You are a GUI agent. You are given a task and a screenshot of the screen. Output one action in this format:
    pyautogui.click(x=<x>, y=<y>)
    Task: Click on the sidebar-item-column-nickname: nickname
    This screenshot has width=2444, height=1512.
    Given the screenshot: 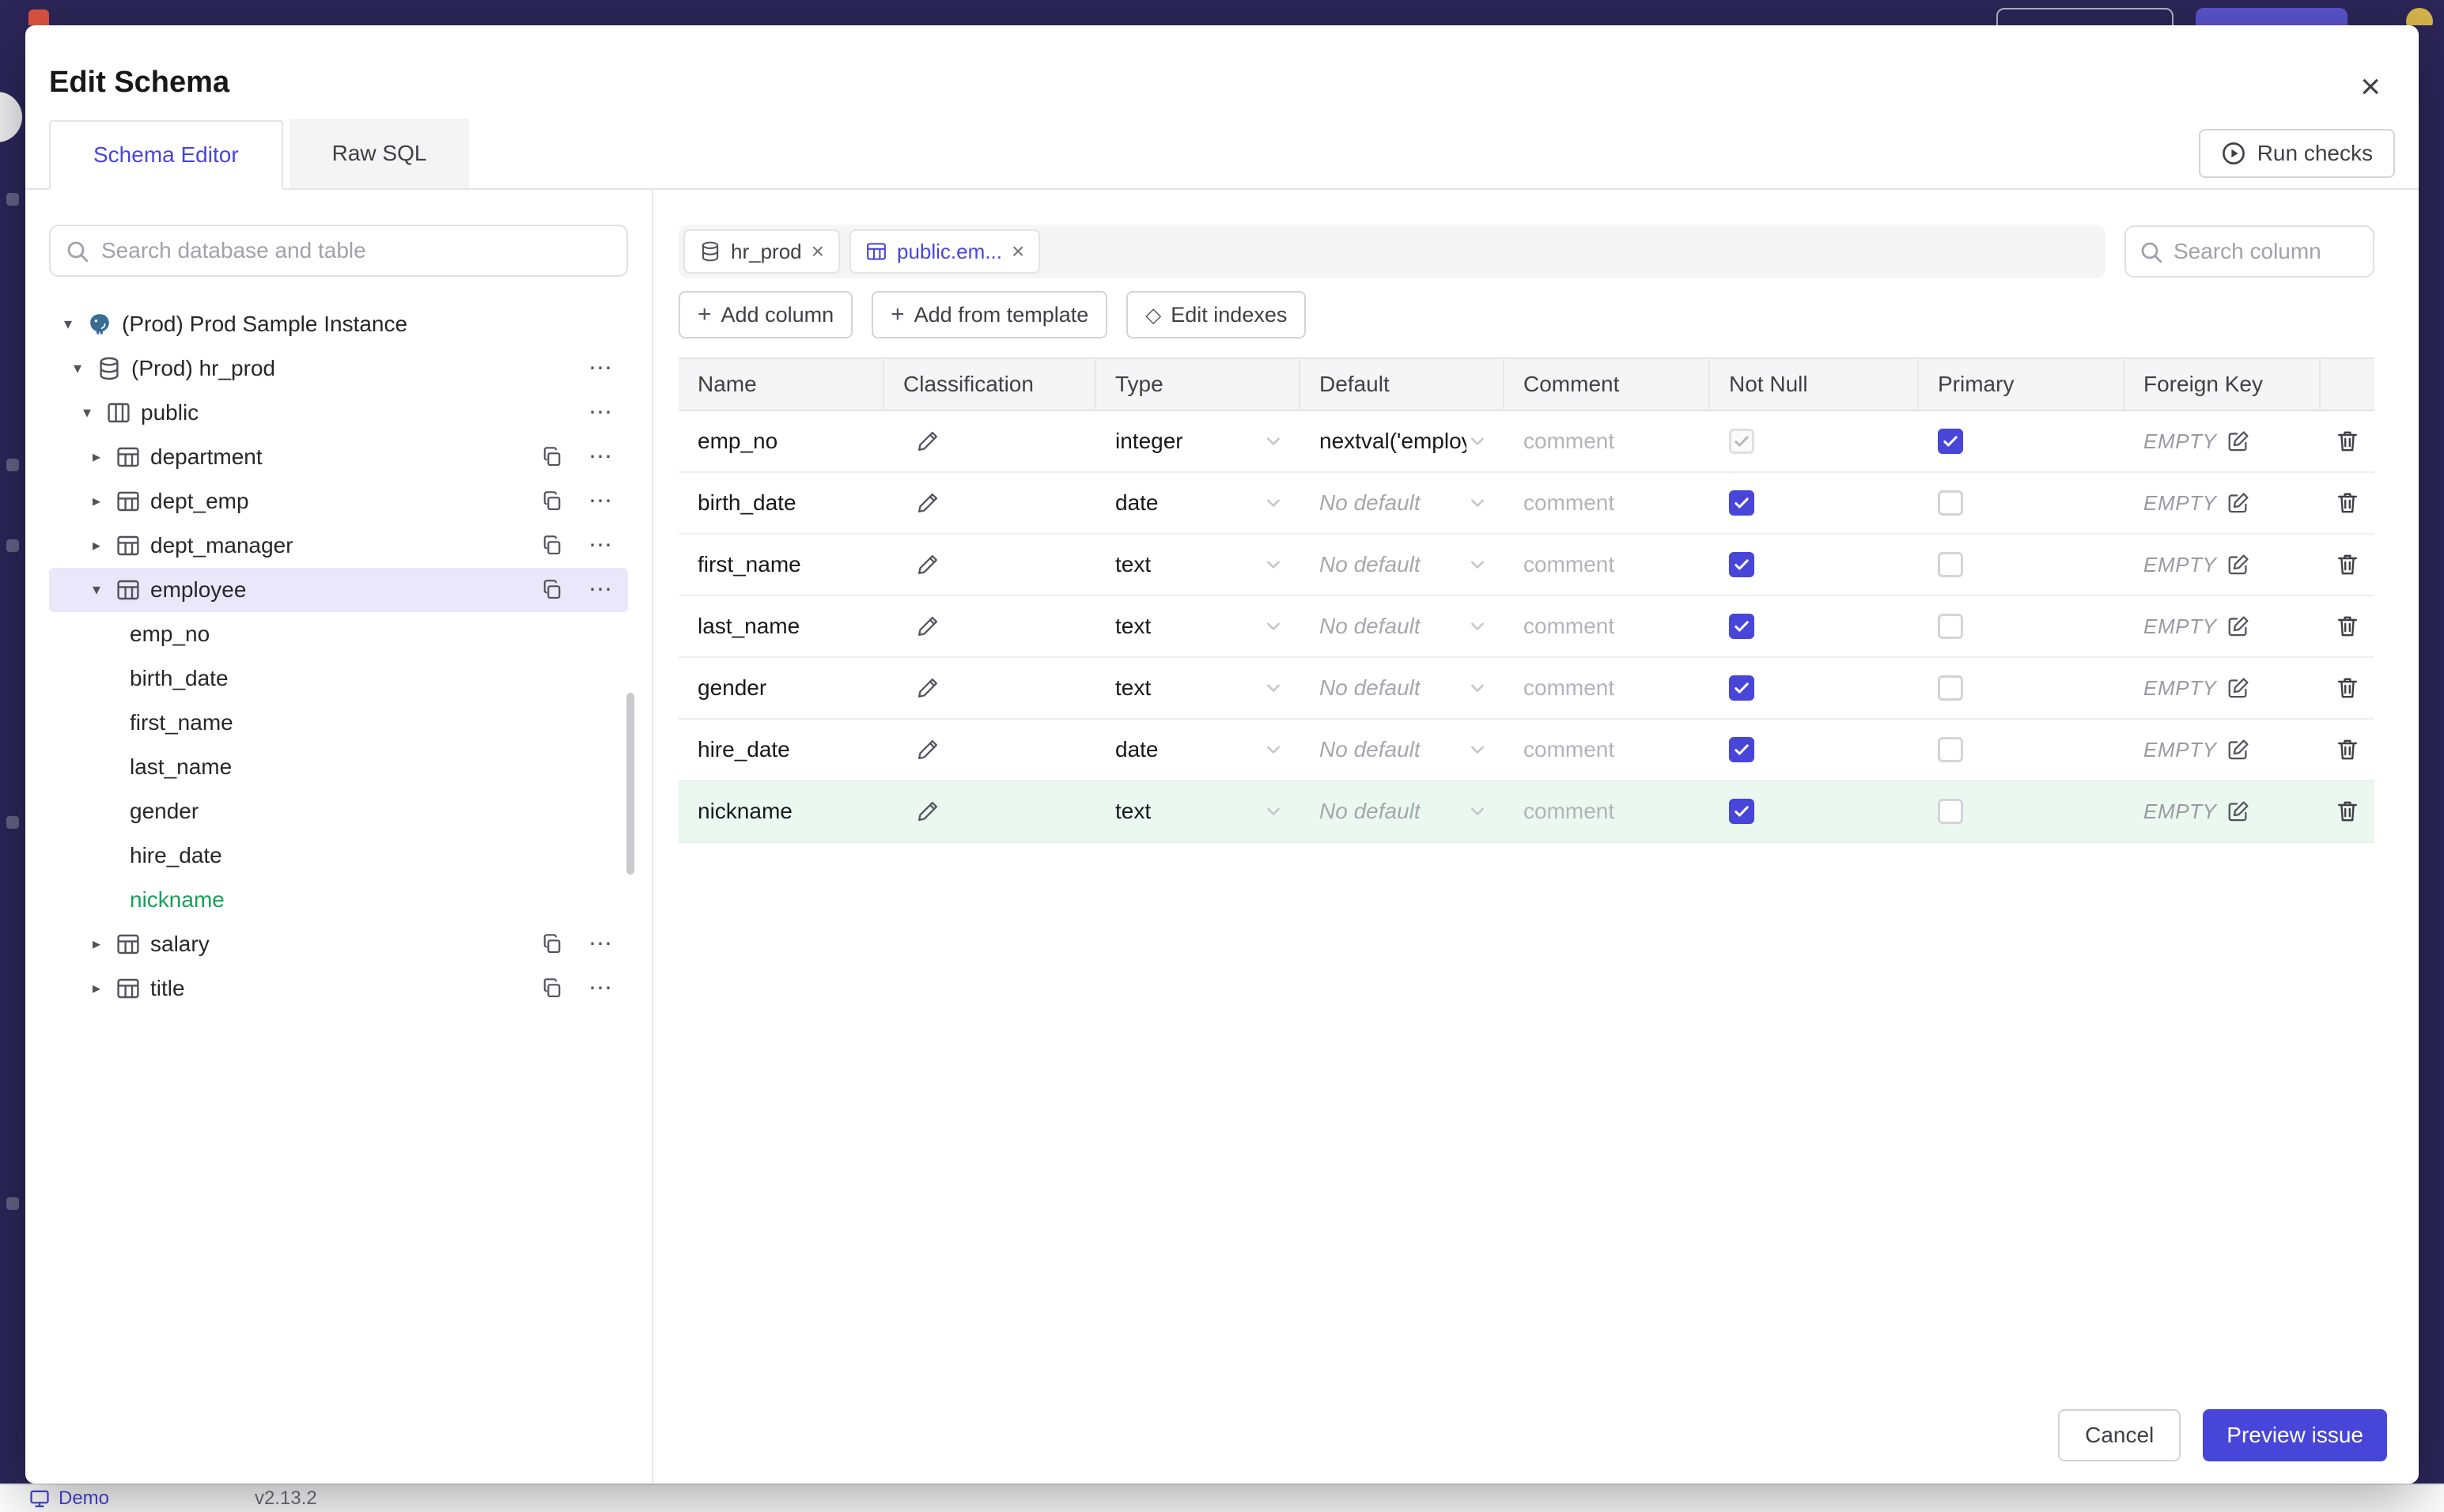 What is the action you would take?
    pyautogui.click(x=338, y=900)
    